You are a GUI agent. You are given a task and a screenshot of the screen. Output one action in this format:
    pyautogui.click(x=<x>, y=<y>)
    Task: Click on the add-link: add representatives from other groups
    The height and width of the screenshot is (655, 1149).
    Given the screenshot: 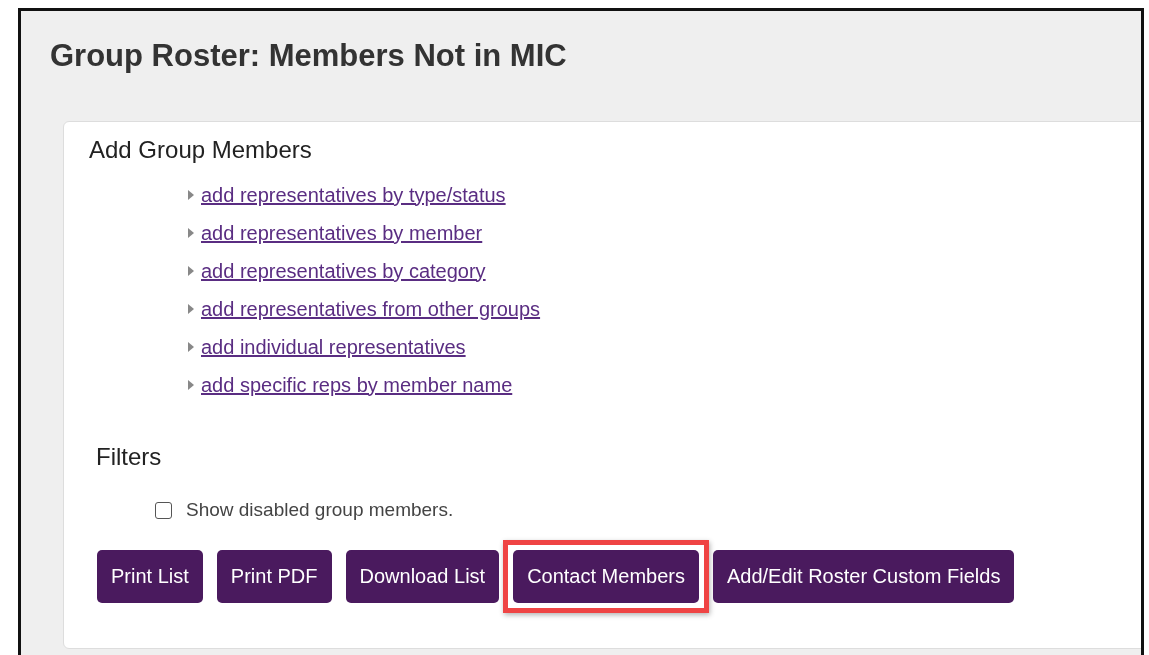 What is the action you would take?
    pyautogui.click(x=371, y=309)
    